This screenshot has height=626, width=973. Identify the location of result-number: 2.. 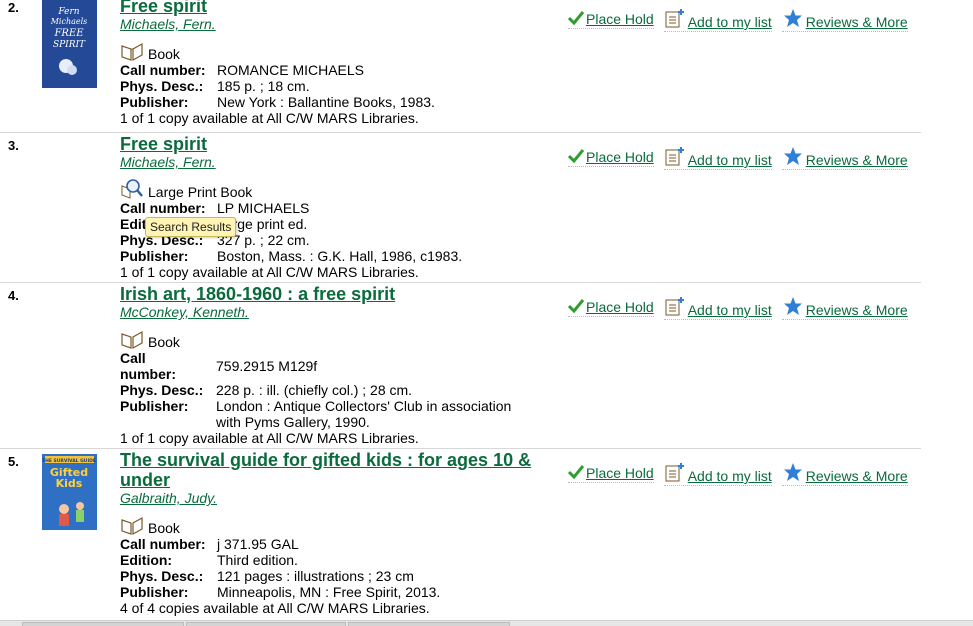
(13, 7).